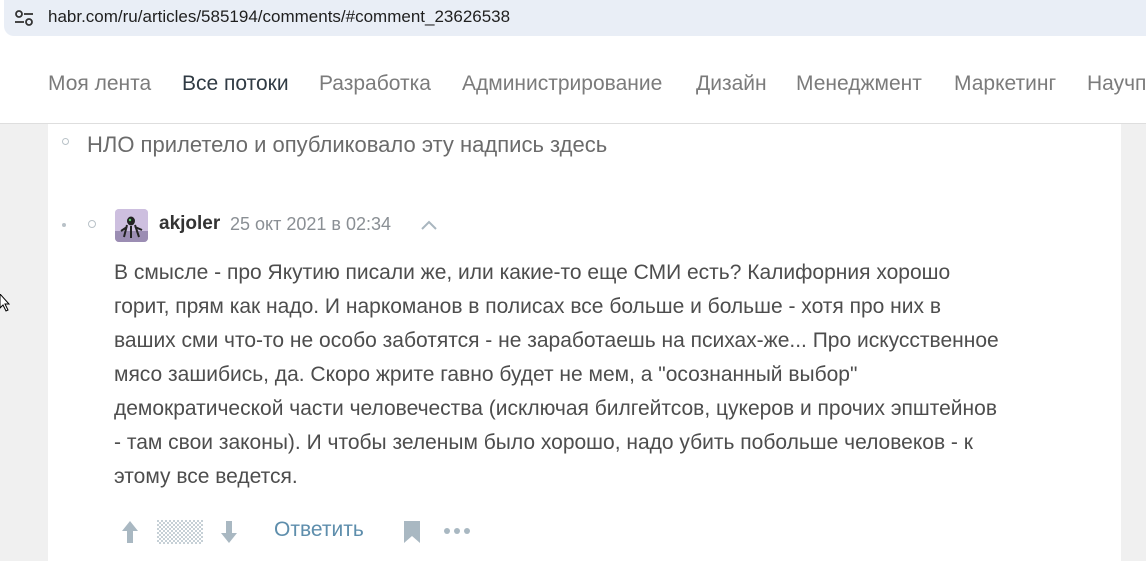 The image size is (1146, 561). I want to click on avatar-image, so click(131, 225).